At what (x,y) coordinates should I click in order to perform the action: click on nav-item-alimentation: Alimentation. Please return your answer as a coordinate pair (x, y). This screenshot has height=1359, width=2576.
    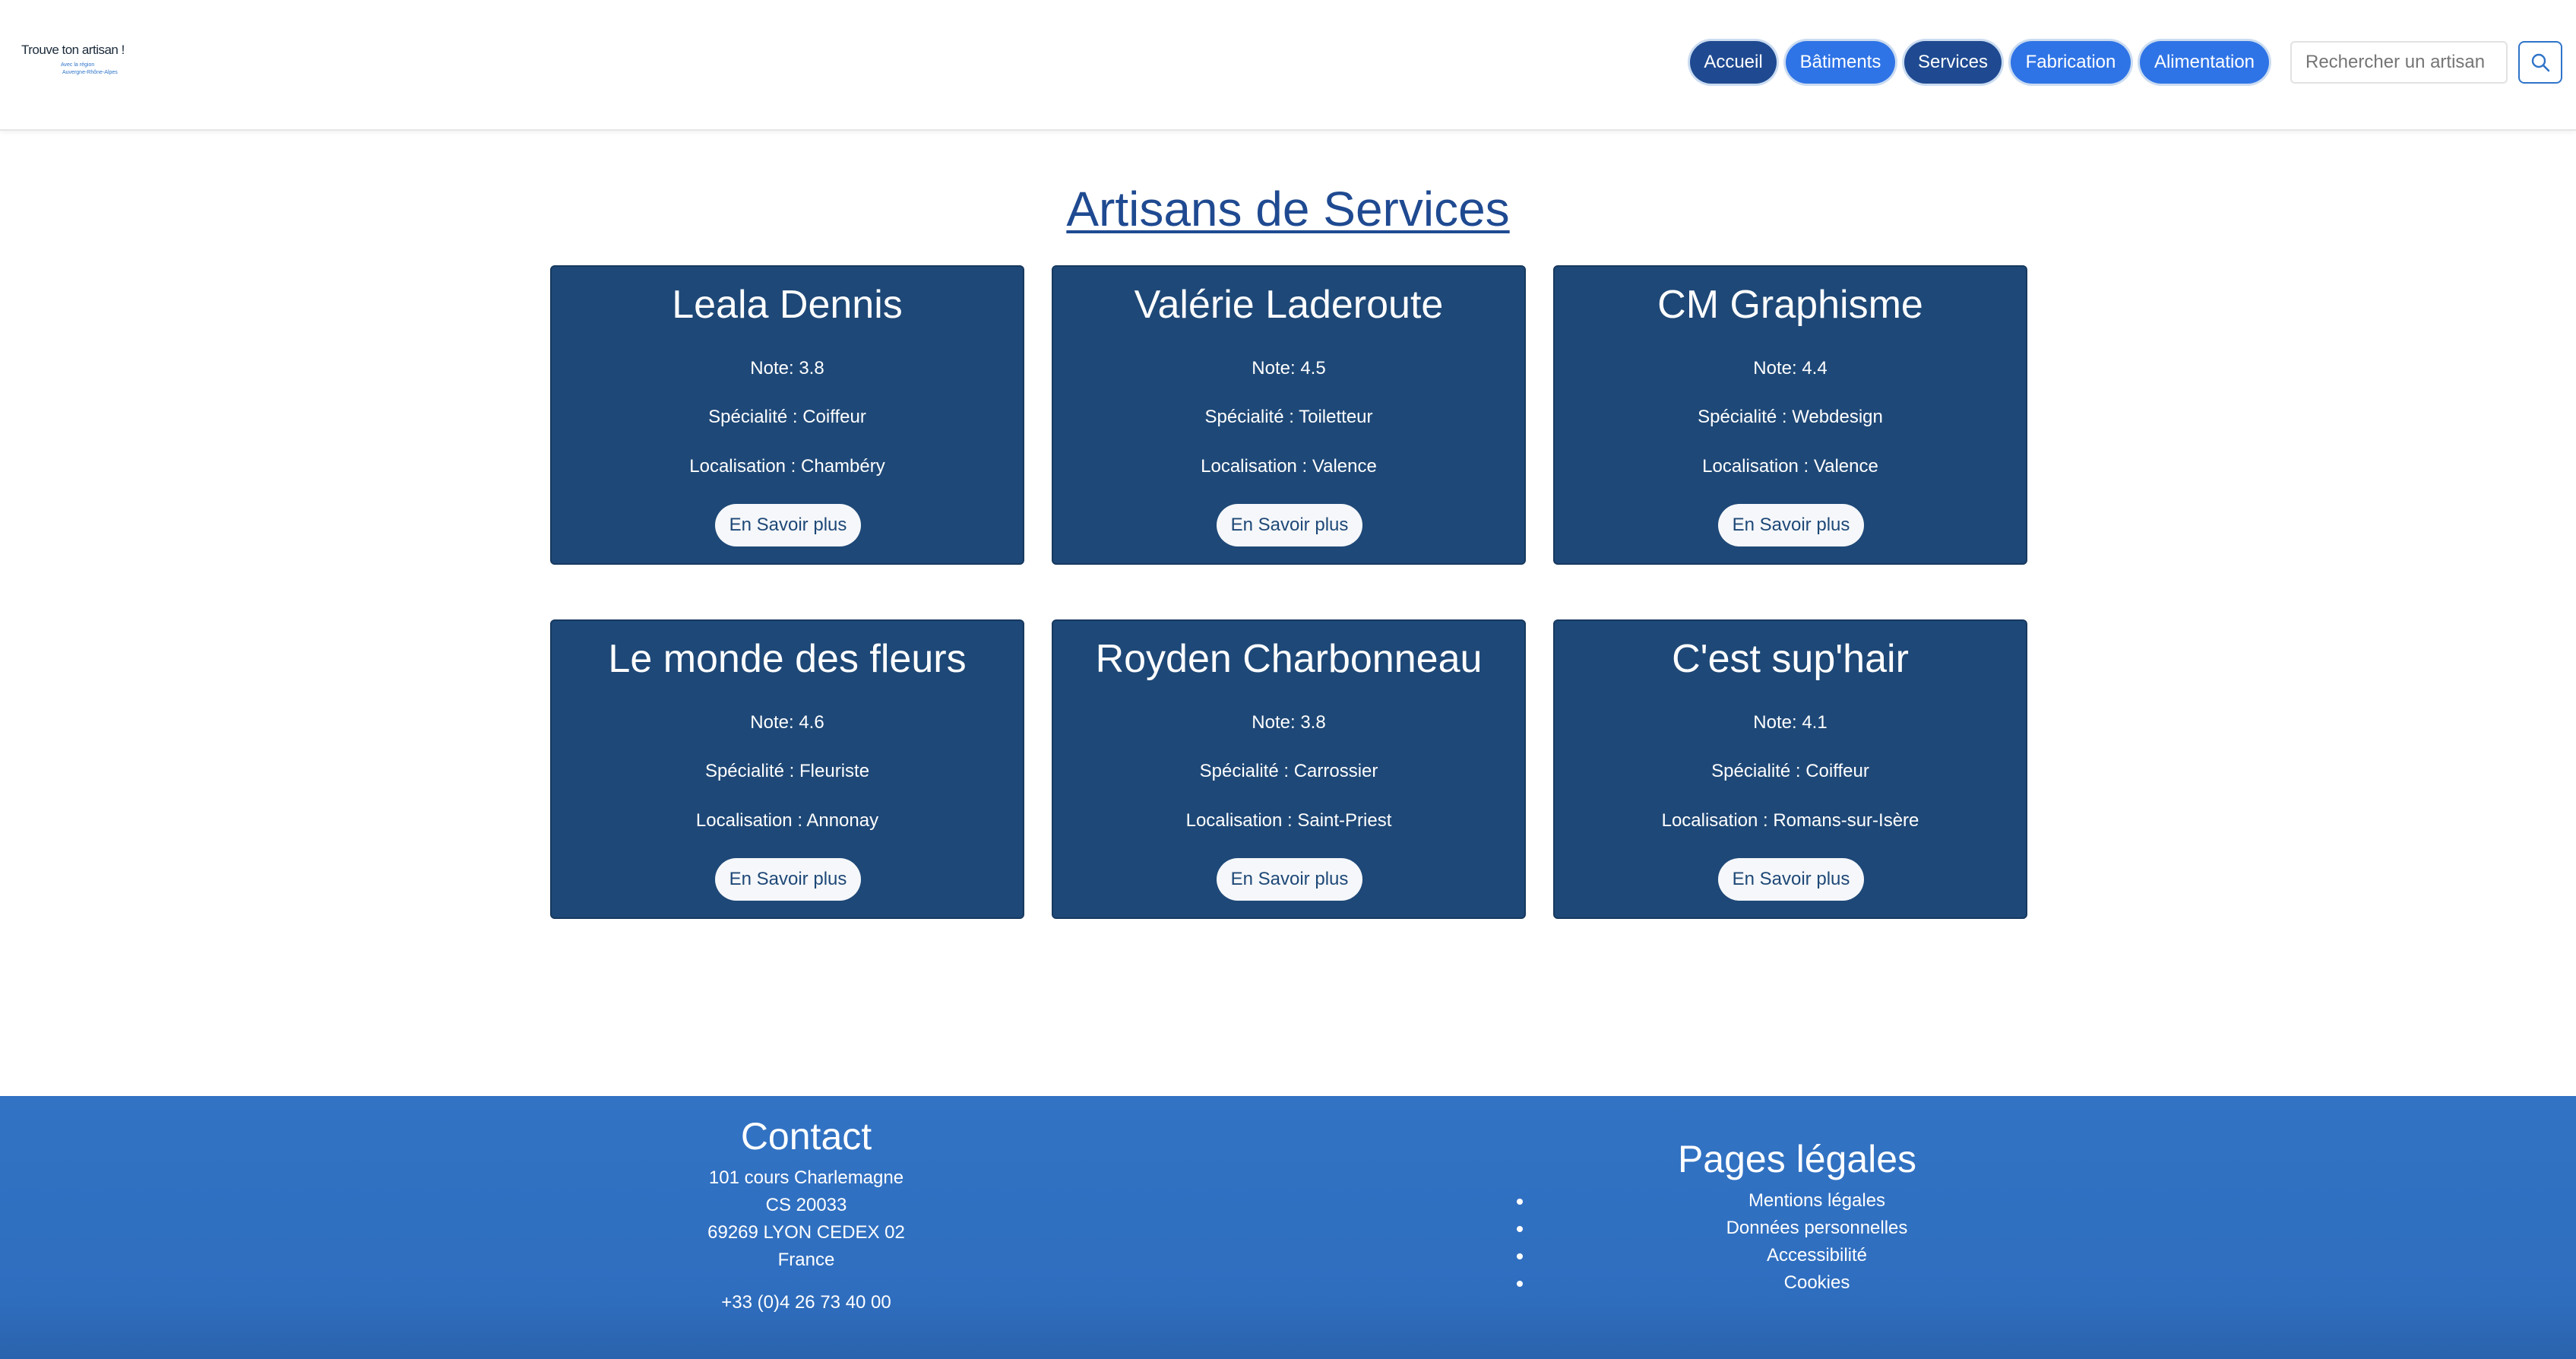
    Looking at the image, I should click on (2204, 63).